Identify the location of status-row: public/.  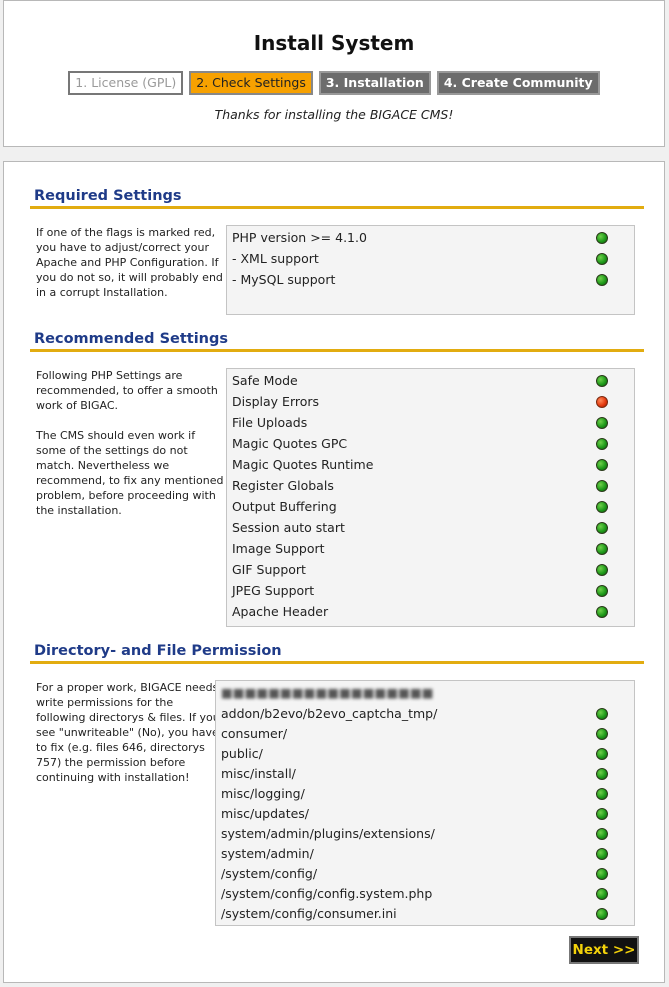
(427, 753).